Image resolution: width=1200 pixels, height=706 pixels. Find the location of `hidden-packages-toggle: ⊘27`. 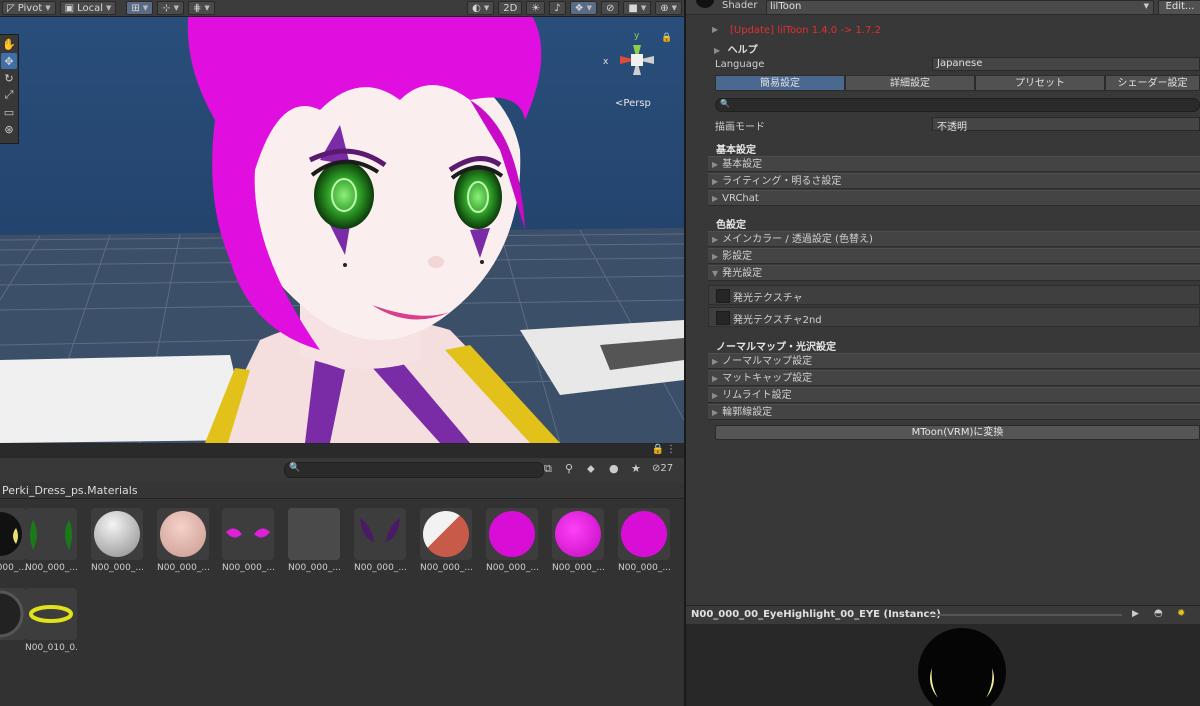

hidden-packages-toggle: ⊘27 is located at coordinates (662, 468).